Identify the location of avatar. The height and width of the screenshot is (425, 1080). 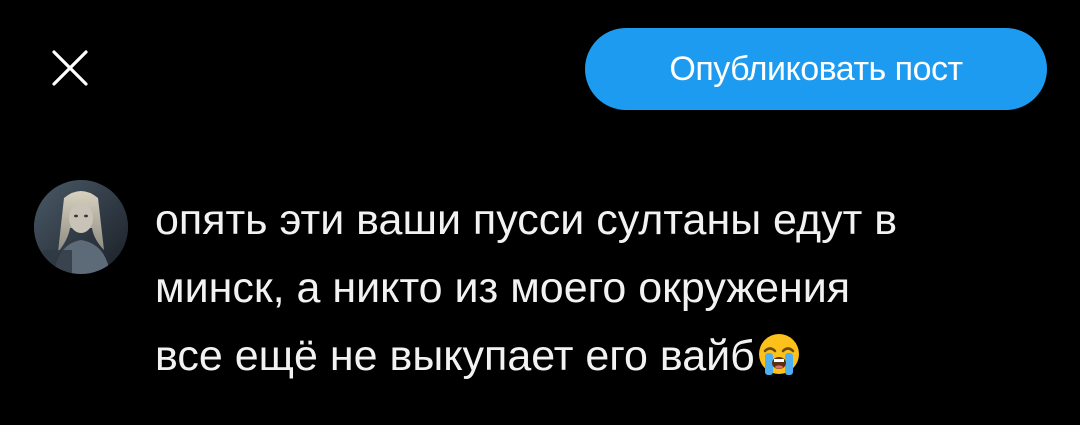
(81, 227).